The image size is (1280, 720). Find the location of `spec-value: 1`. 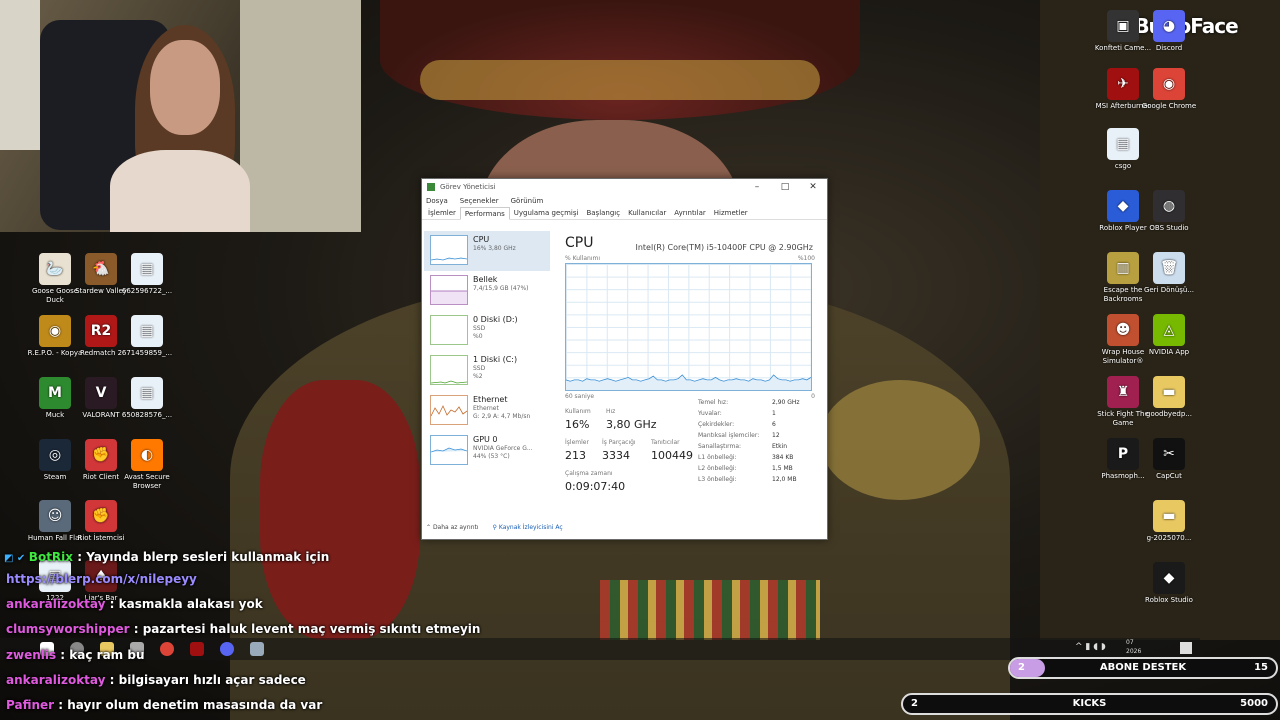

spec-value: 1 is located at coordinates (774, 413).